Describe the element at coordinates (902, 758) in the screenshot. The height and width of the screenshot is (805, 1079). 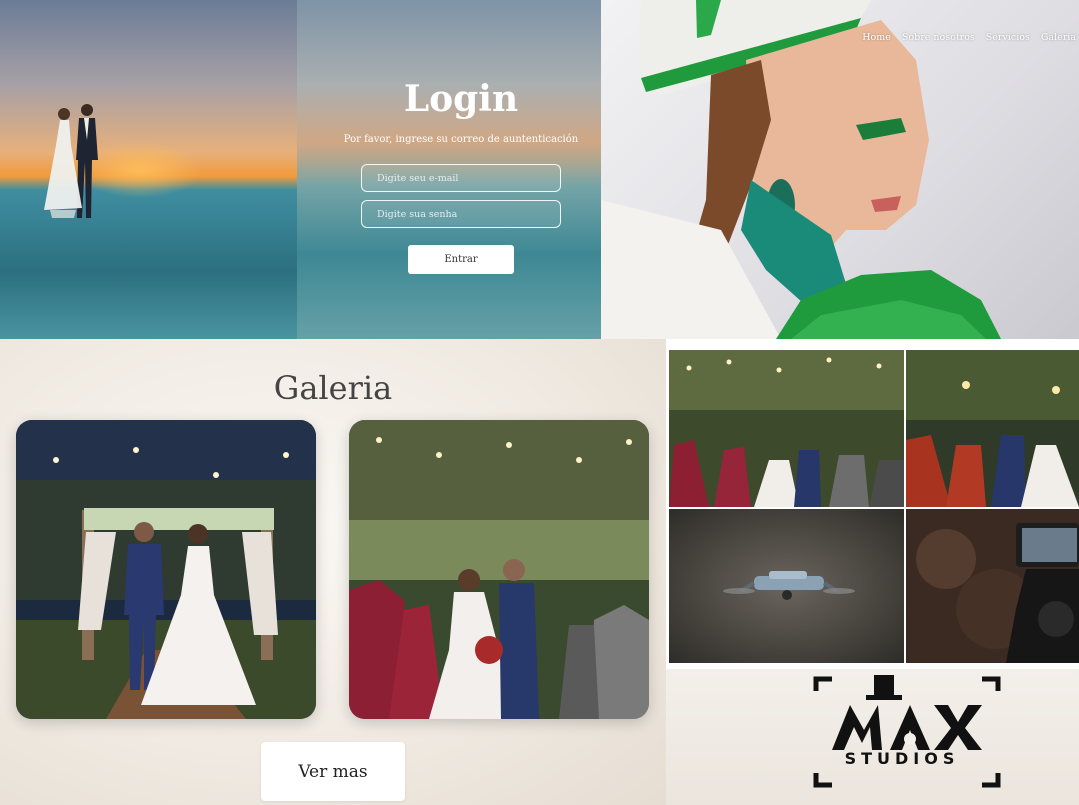
I see `logo-subtitle: STUDIOS` at that location.